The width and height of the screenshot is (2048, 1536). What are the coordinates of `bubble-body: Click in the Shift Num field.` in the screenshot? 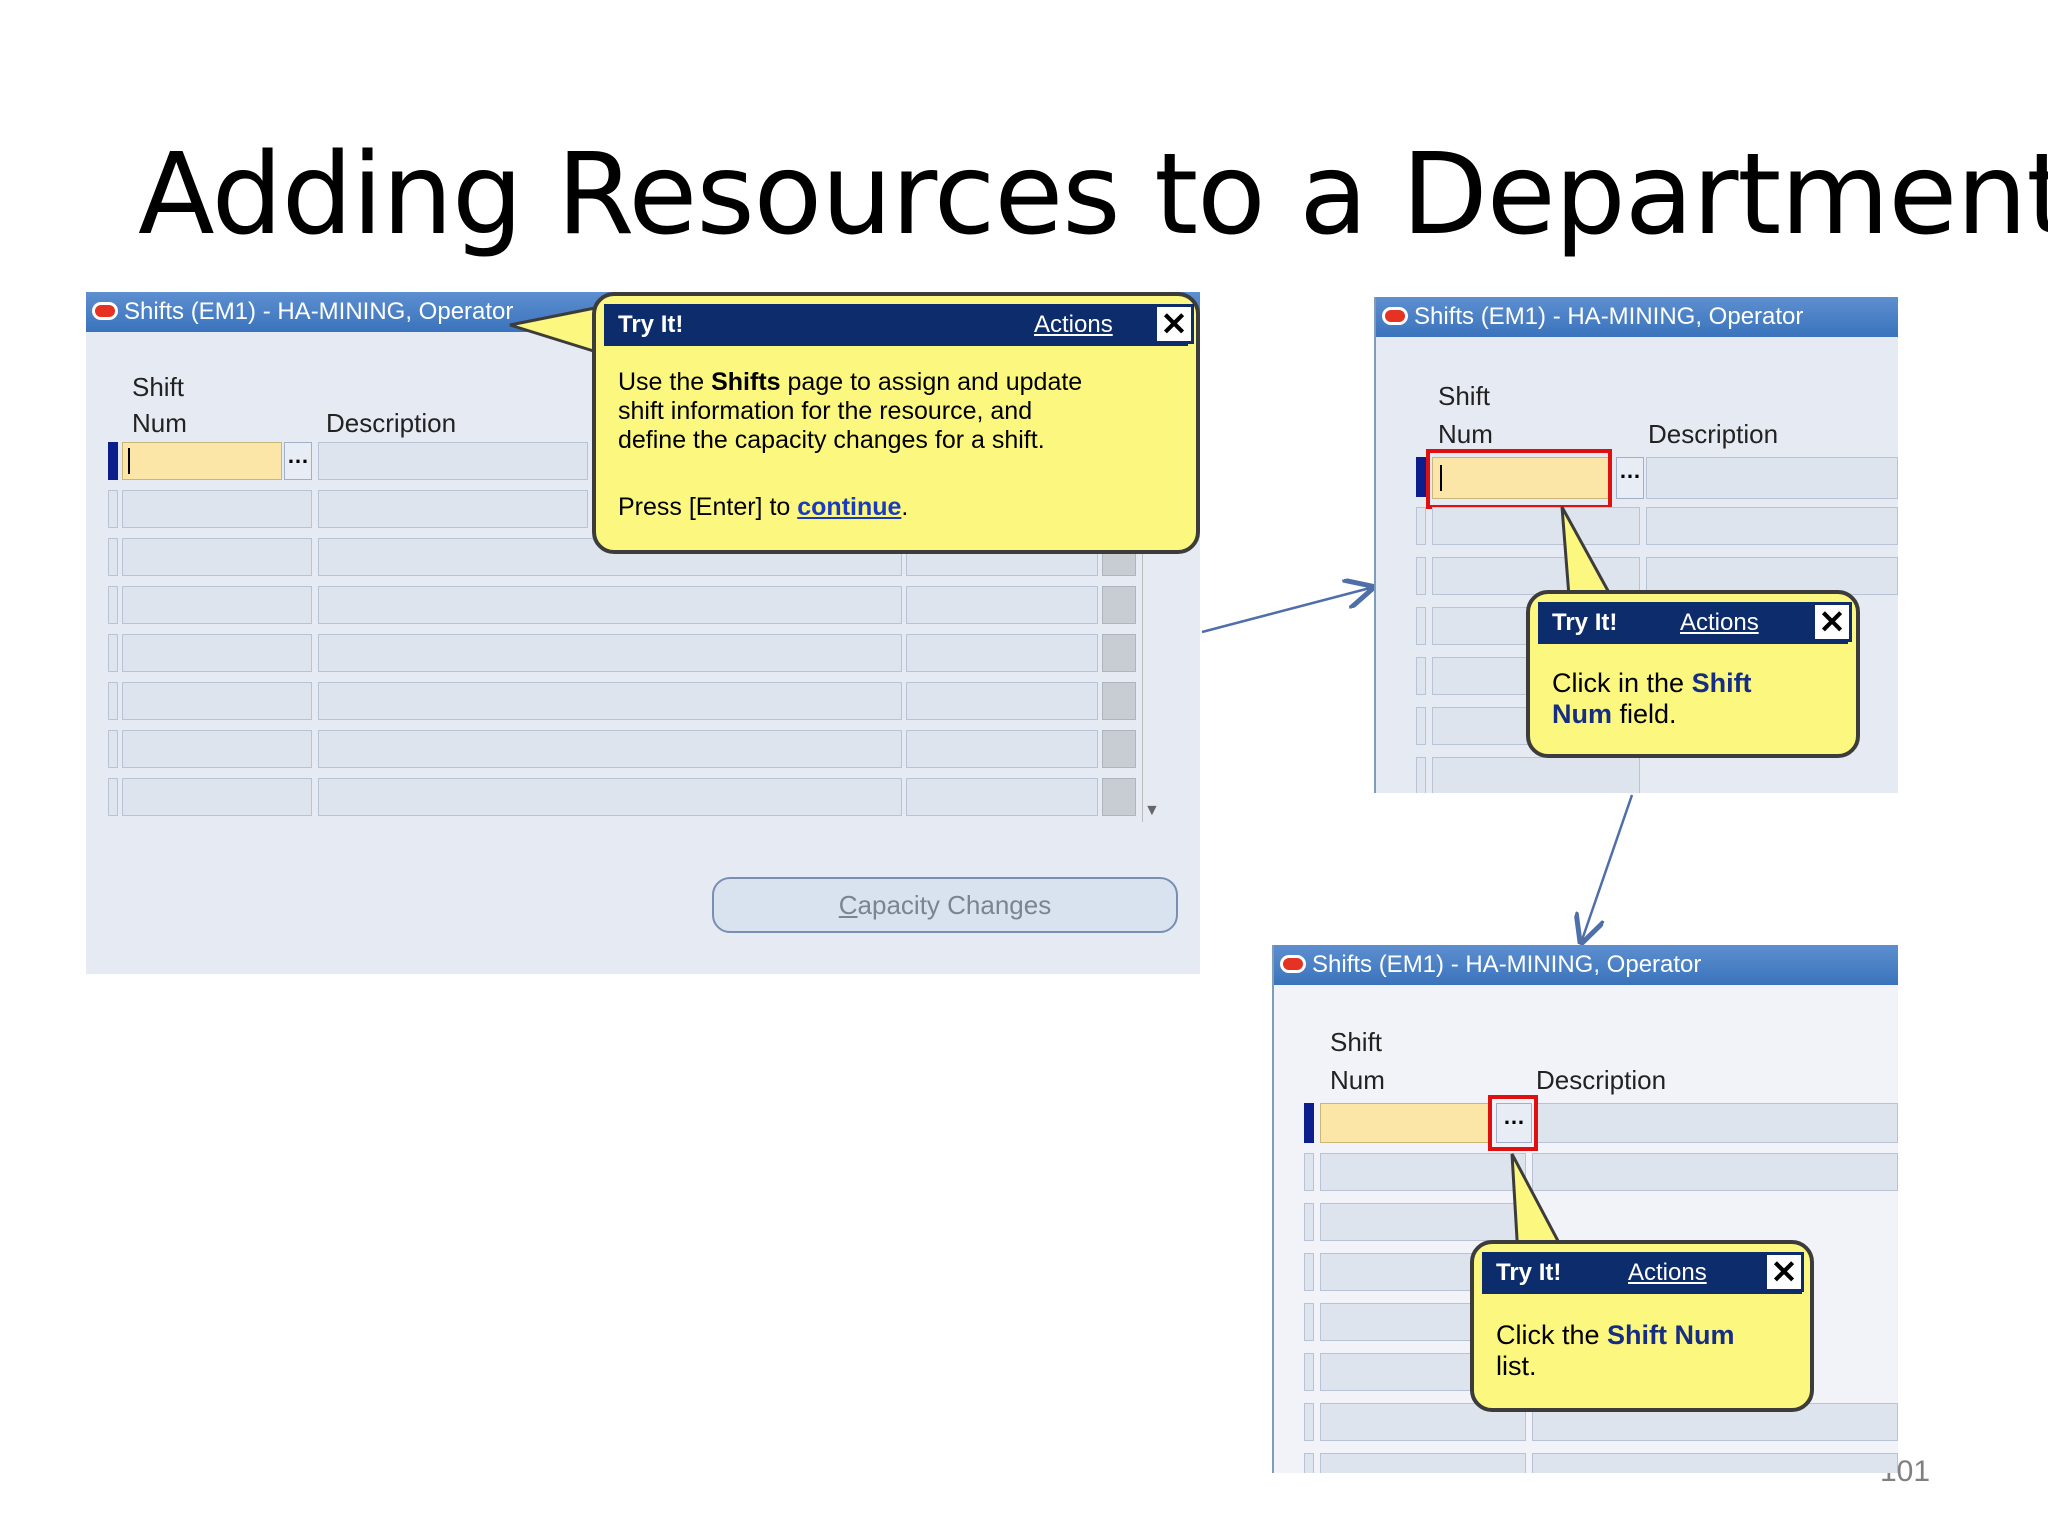 It's located at (1695, 699).